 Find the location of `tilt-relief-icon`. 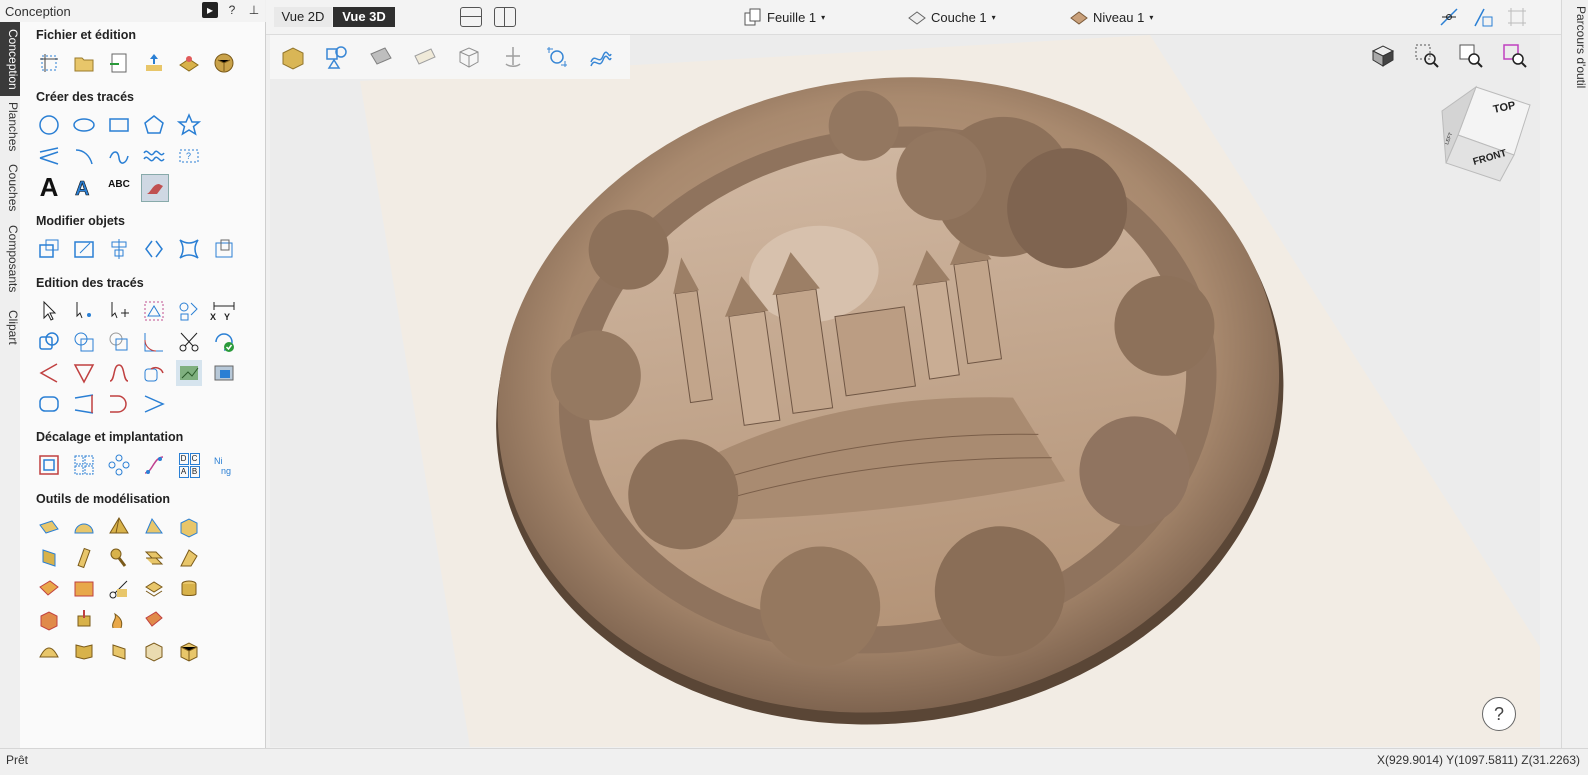

tilt-relief-icon is located at coordinates (119, 651).